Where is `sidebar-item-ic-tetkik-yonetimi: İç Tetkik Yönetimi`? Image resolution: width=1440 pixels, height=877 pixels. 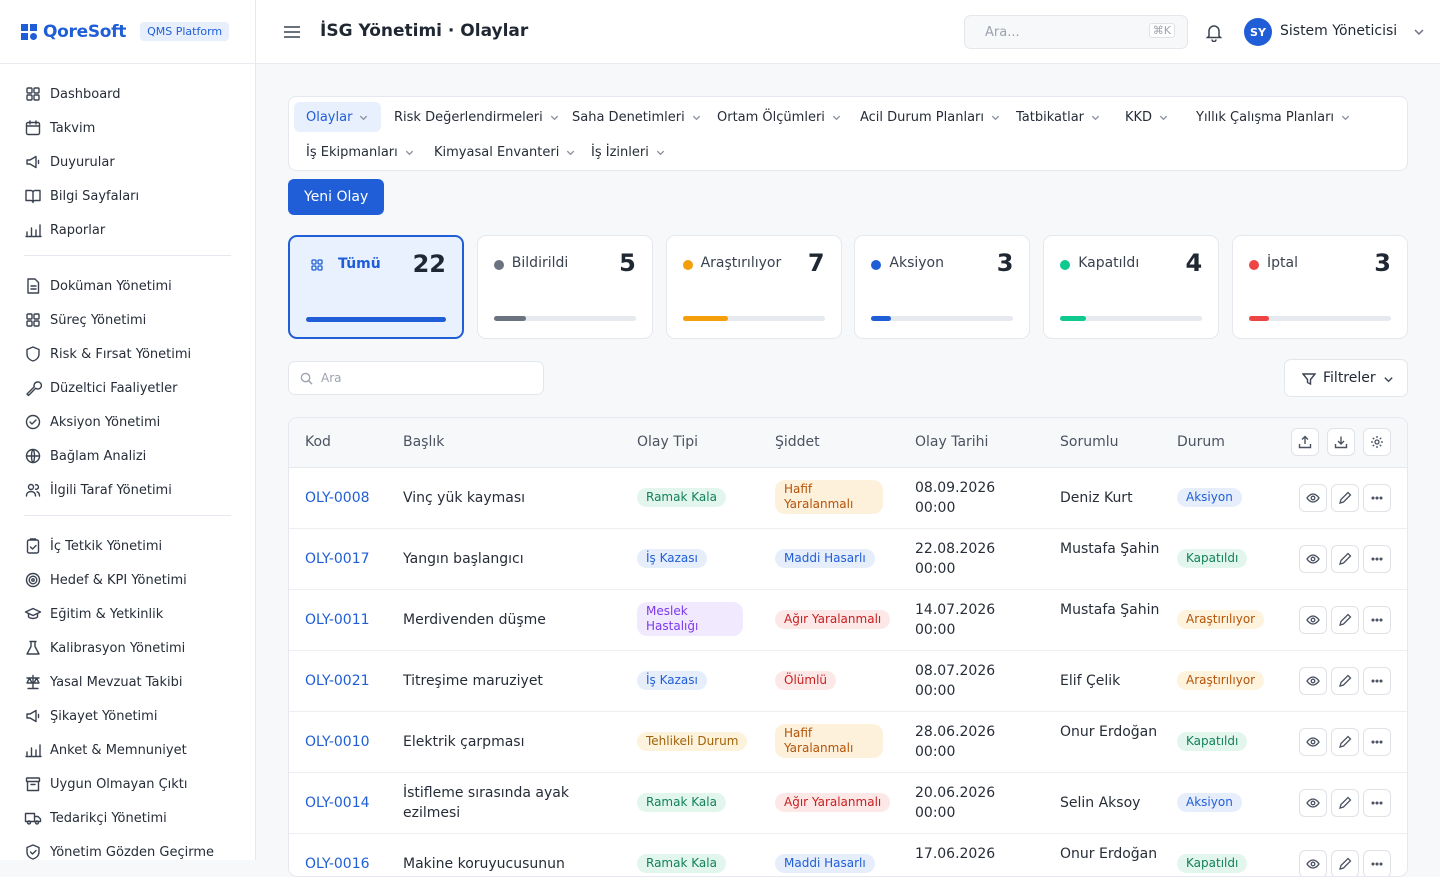 sidebar-item-ic-tetkik-yonetimi: İç Tetkik Yönetimi is located at coordinates (127, 546).